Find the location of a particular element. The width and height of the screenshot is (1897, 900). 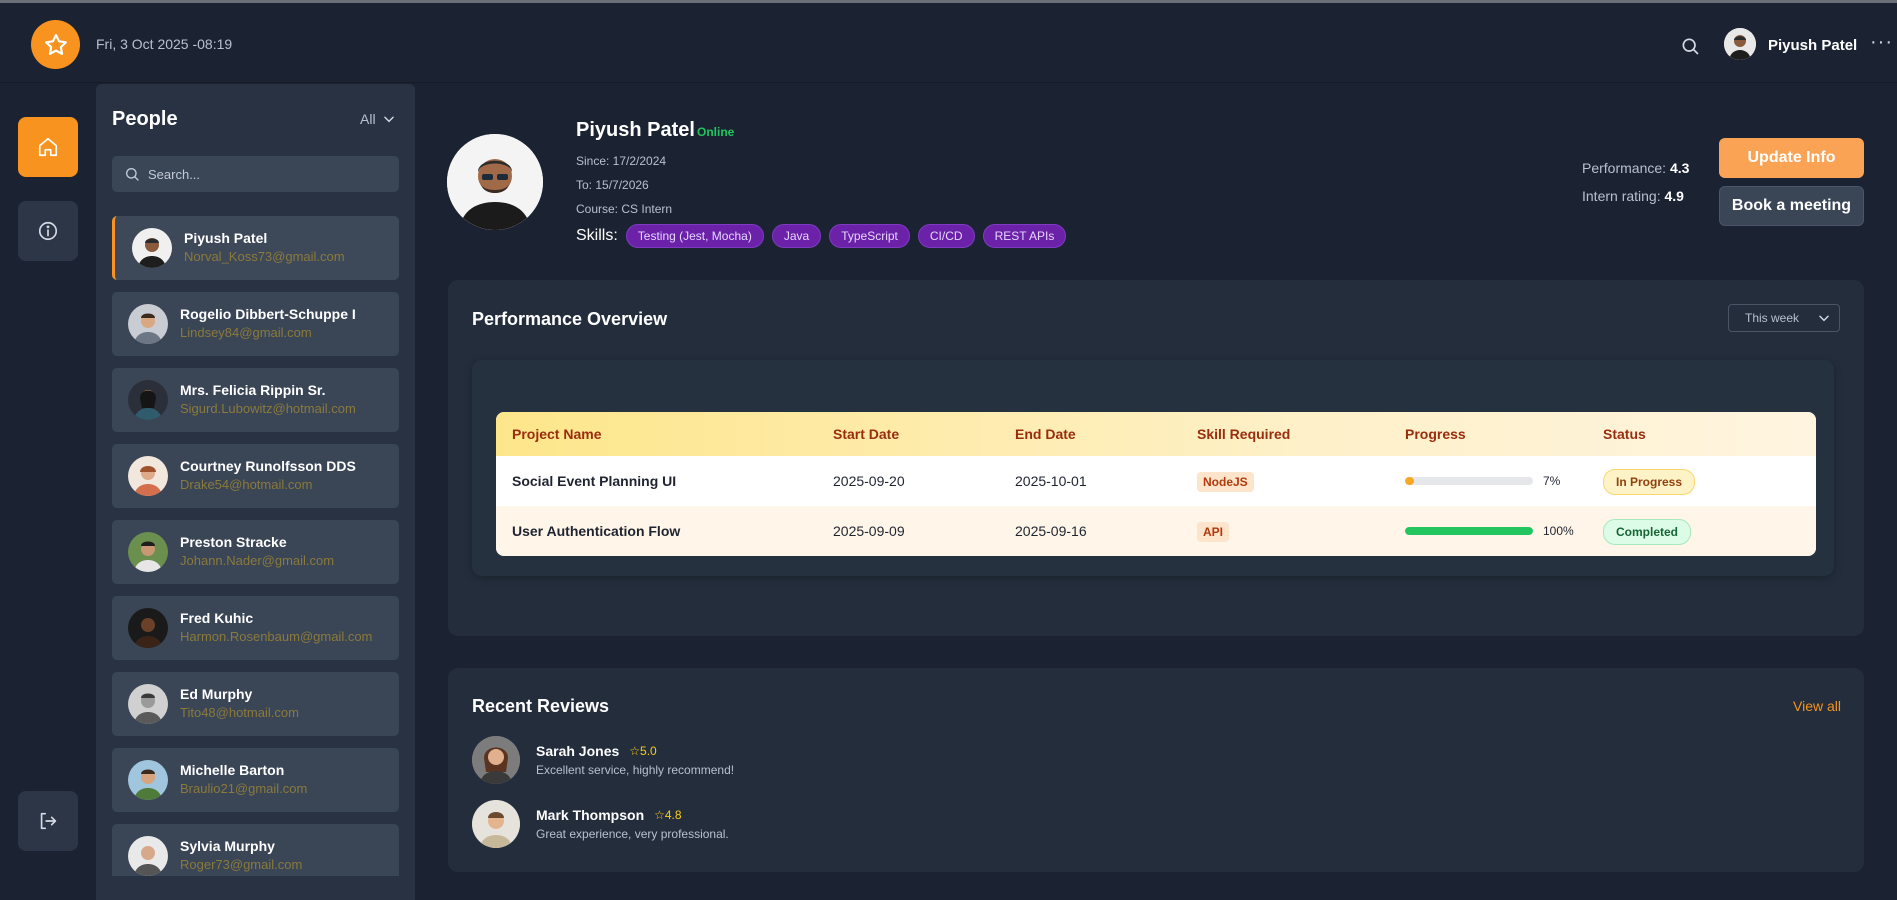

person-card-fred: Fred Kuhic Harmon.Rosenbaum@gmail.com is located at coordinates (255, 628).